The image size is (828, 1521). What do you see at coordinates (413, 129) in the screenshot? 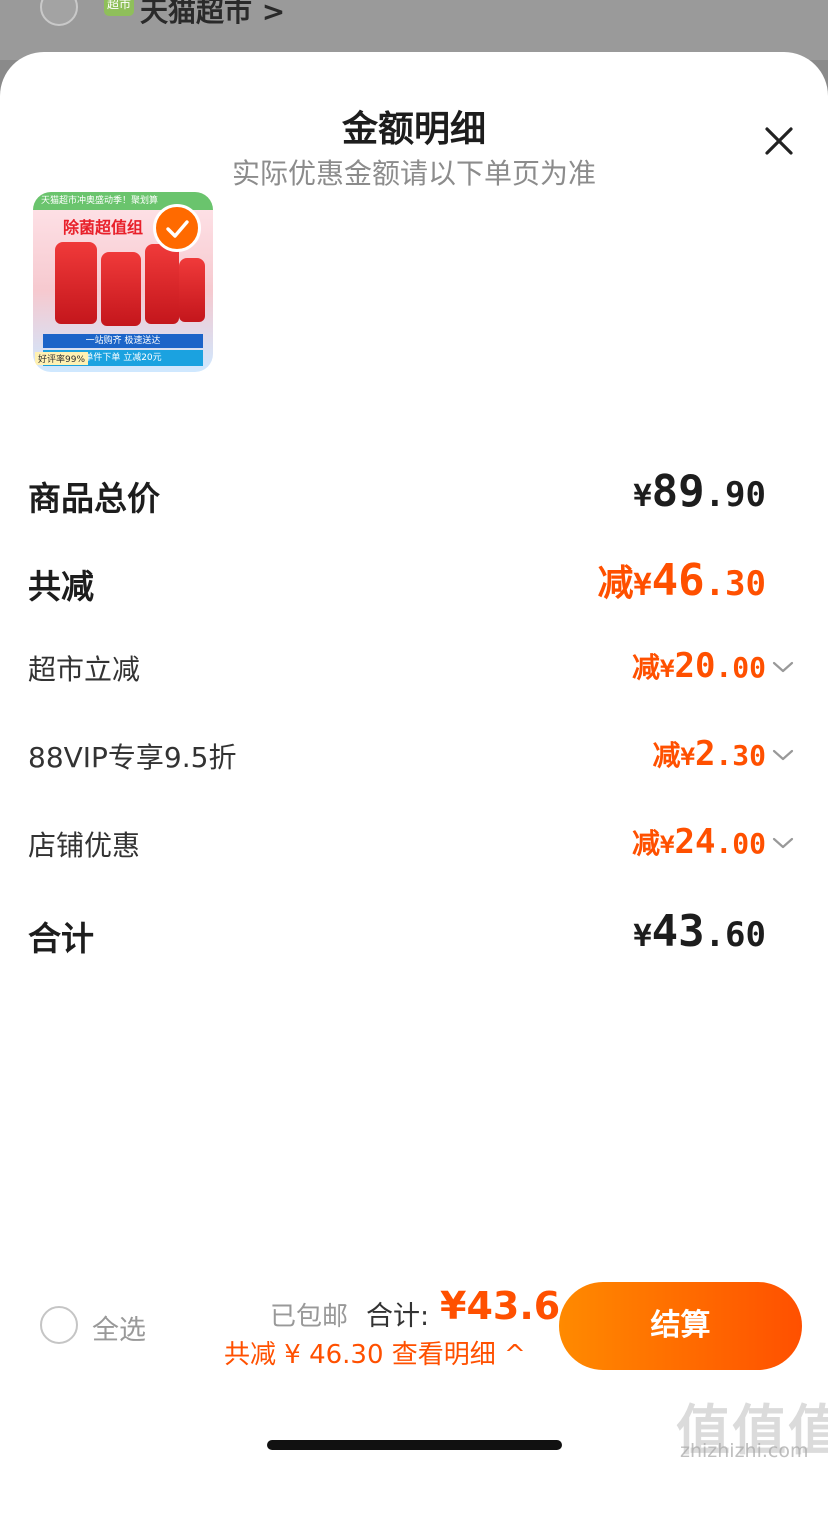
I see `sheet-title: 金额明细` at bounding box center [413, 129].